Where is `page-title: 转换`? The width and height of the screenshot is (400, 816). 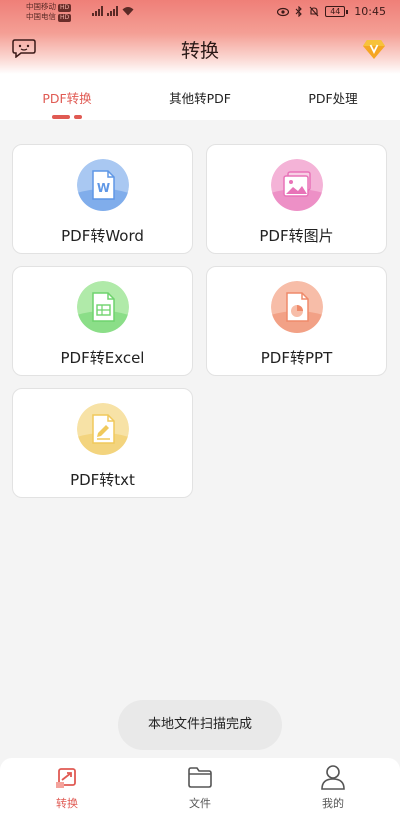 page-title: 转换 is located at coordinates (199, 51).